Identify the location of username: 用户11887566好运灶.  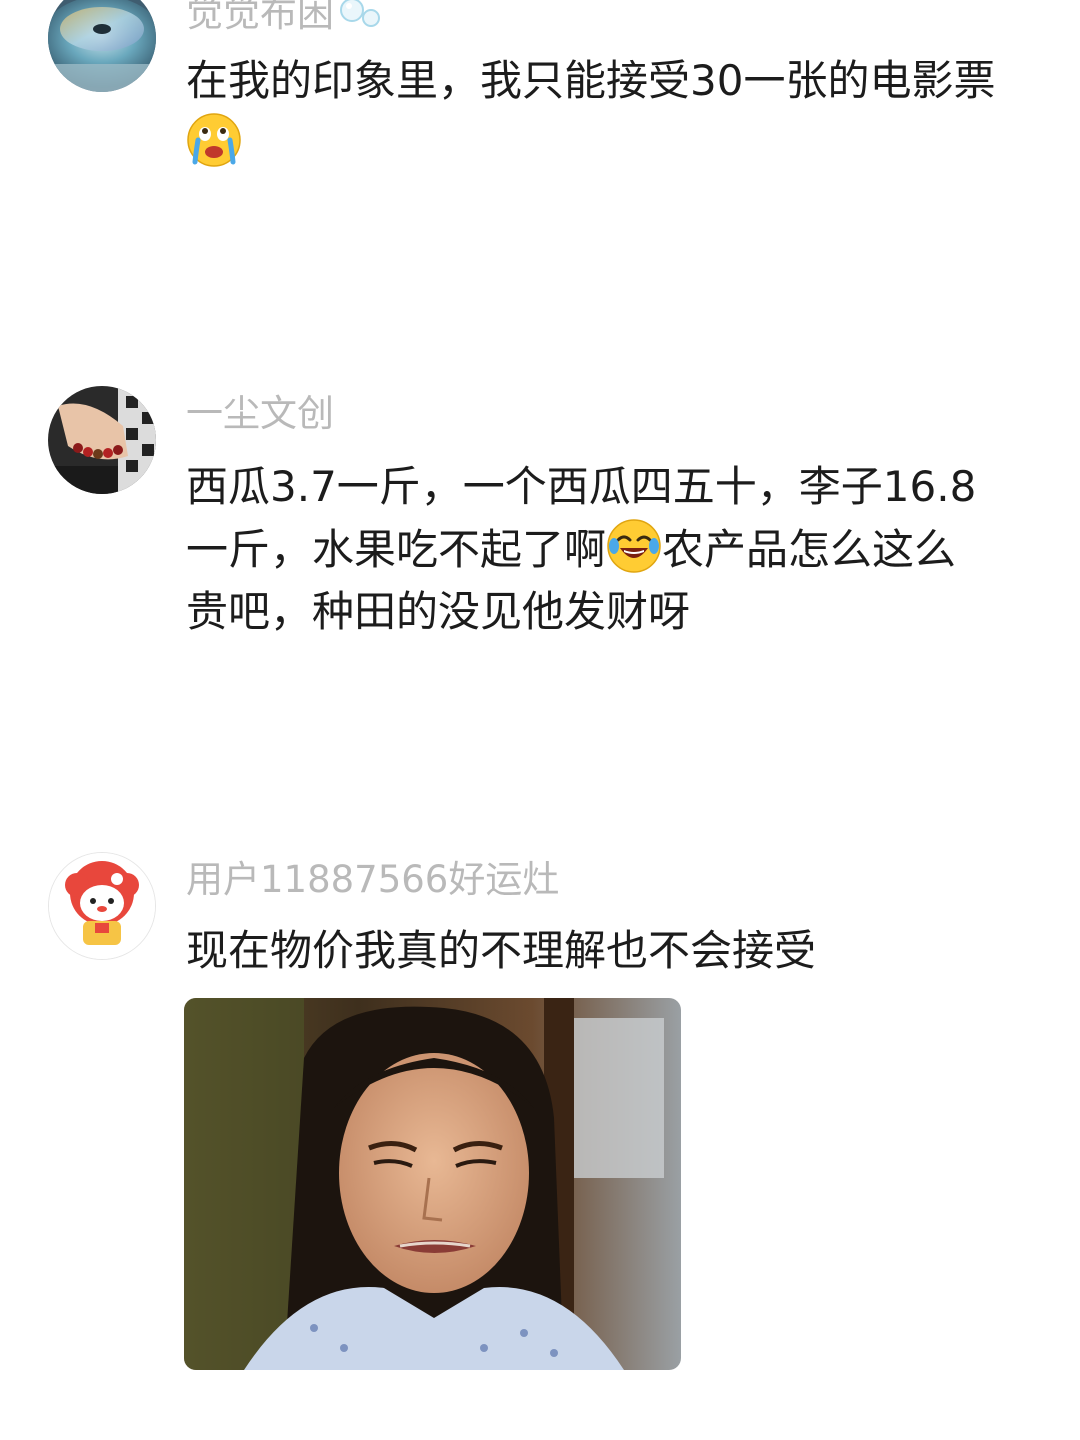
(372, 880).